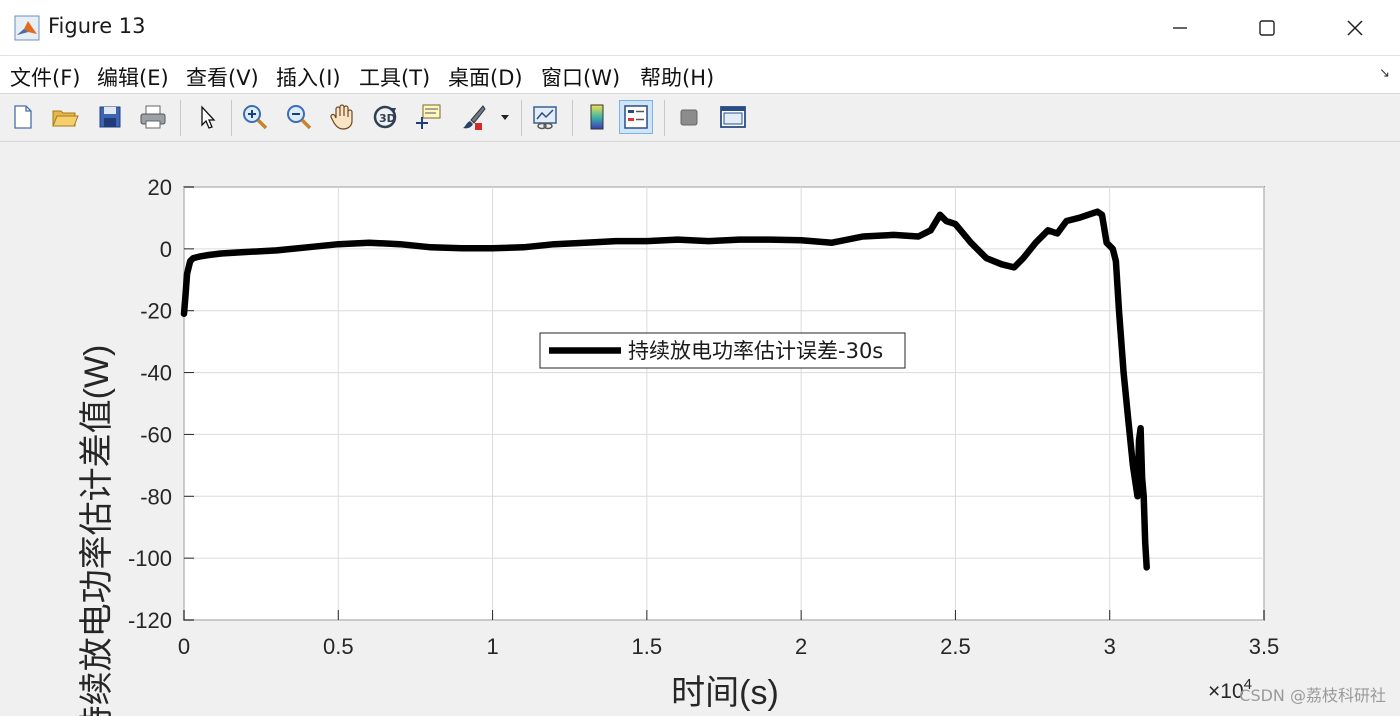  I want to click on open-file-icon, so click(65, 118).